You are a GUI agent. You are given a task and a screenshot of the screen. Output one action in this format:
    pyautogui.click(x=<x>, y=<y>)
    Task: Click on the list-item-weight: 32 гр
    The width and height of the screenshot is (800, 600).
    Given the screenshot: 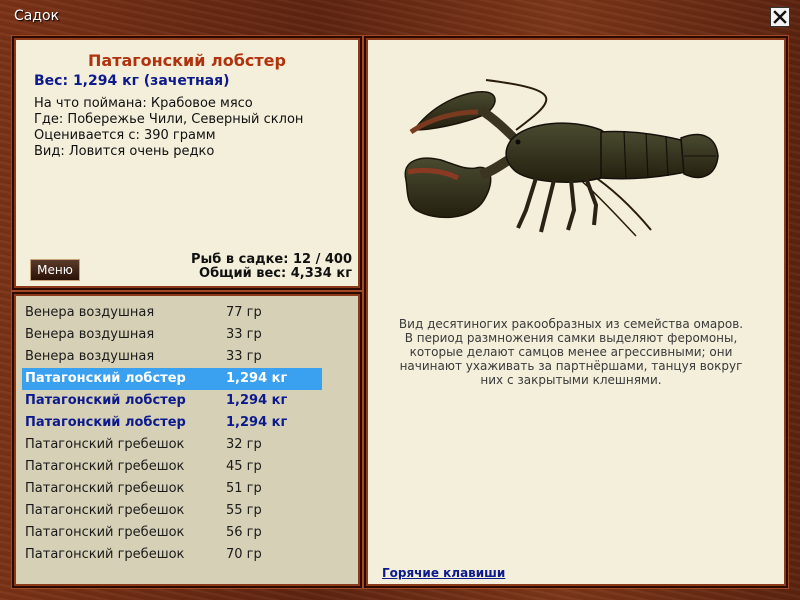 What is the action you would take?
    pyautogui.click(x=244, y=444)
    